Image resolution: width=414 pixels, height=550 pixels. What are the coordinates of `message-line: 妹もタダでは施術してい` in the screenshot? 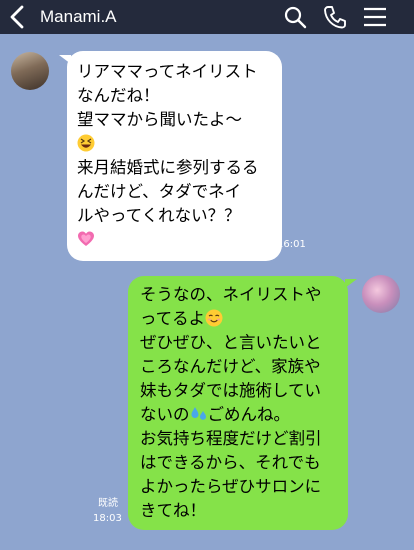 It's located at (231, 390).